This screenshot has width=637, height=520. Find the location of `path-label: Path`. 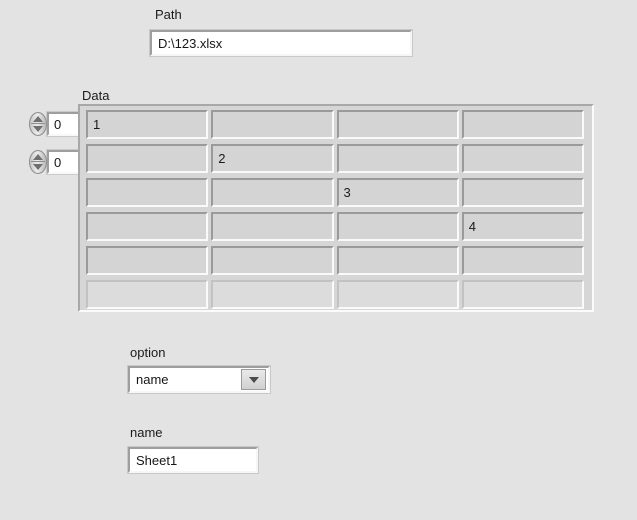

path-label: Path is located at coordinates (168, 14).